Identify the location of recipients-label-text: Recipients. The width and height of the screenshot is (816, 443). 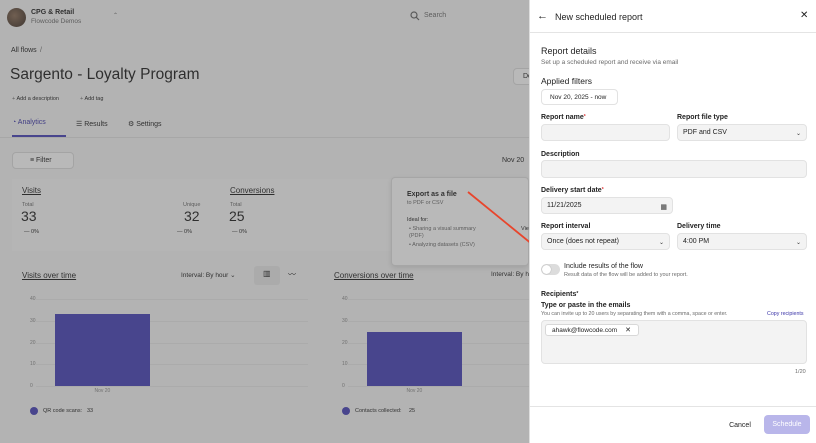
(559, 294).